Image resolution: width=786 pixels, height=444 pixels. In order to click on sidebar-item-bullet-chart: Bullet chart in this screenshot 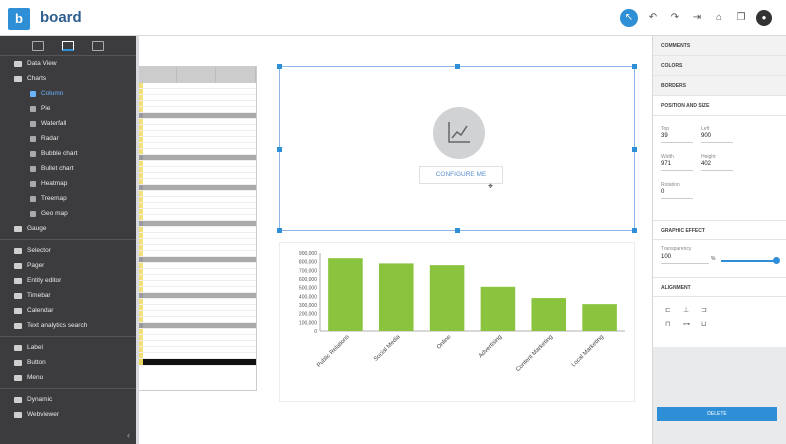, I will do `click(68, 168)`.